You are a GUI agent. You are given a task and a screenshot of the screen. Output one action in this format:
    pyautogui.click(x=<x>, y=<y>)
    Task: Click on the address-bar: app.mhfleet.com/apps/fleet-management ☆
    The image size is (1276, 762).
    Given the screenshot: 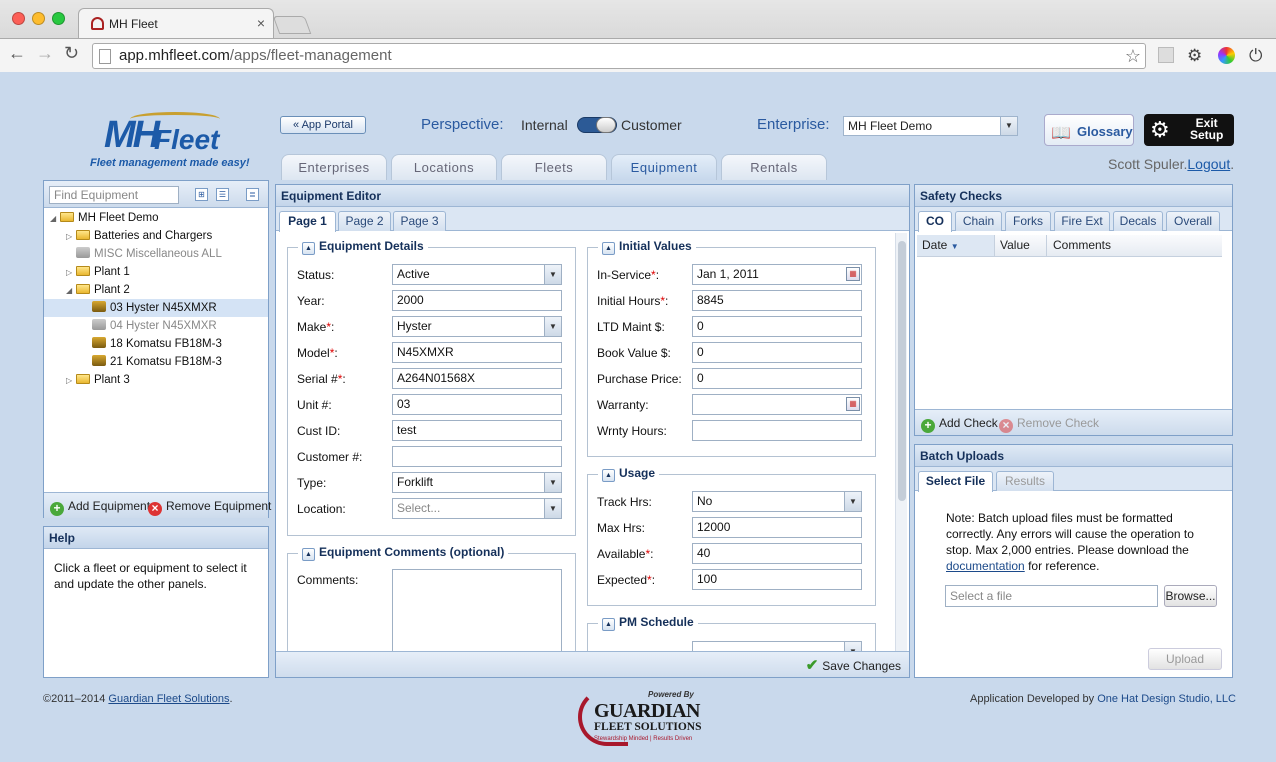 What is the action you would take?
    pyautogui.click(x=619, y=56)
    